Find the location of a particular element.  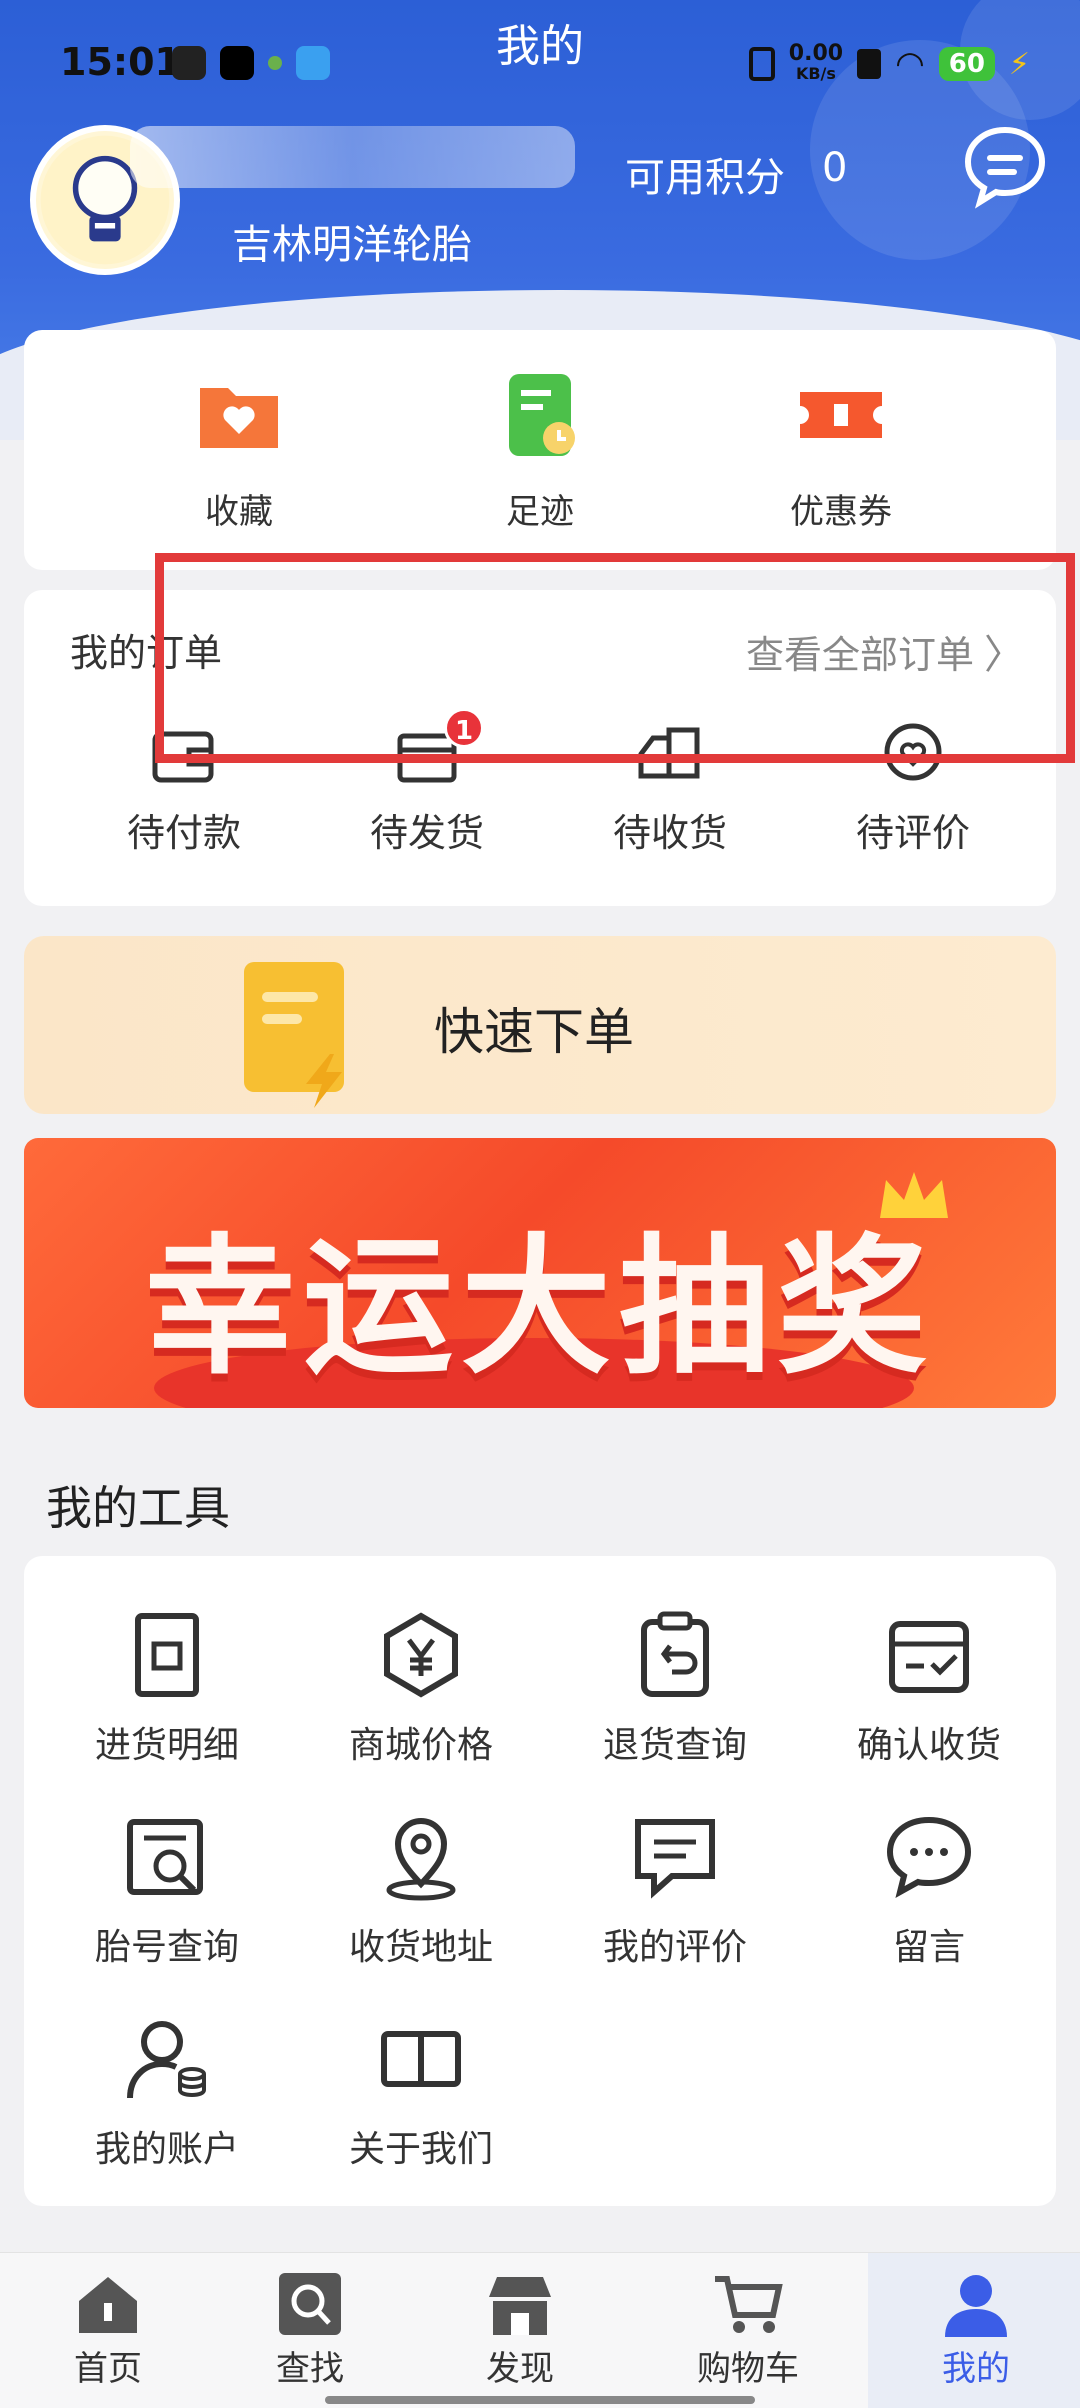

tool-label: 关于我们 is located at coordinates (420, 2149).